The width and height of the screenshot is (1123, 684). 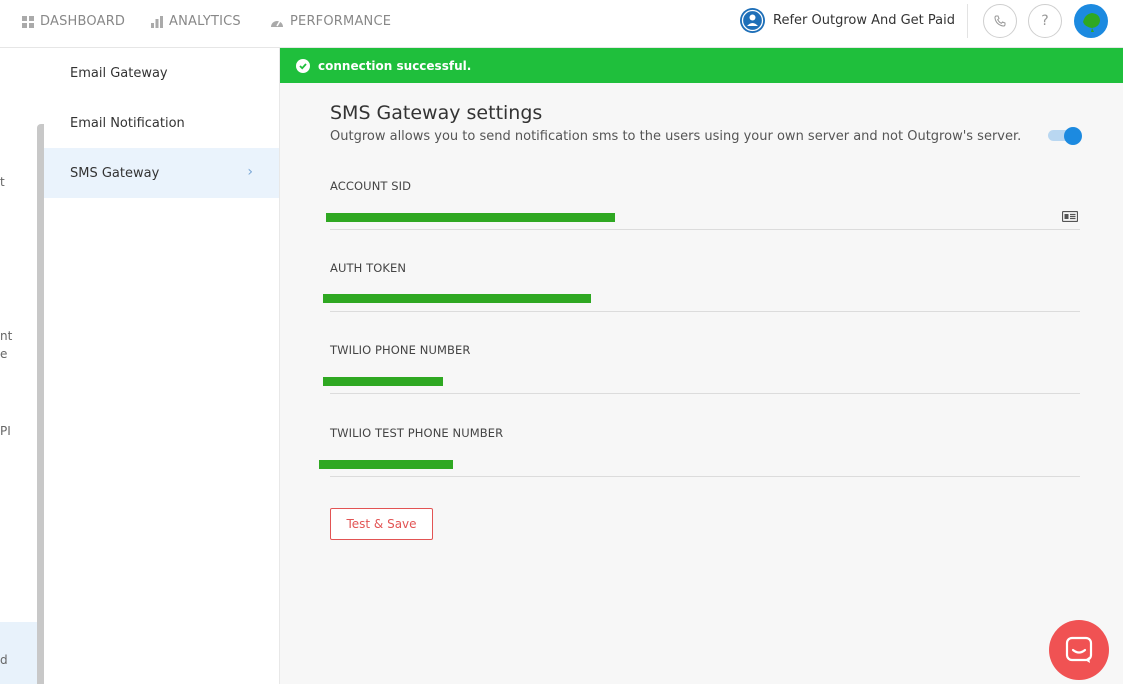 I want to click on nav-dashboard-label: DASHBOARD, so click(x=83, y=21).